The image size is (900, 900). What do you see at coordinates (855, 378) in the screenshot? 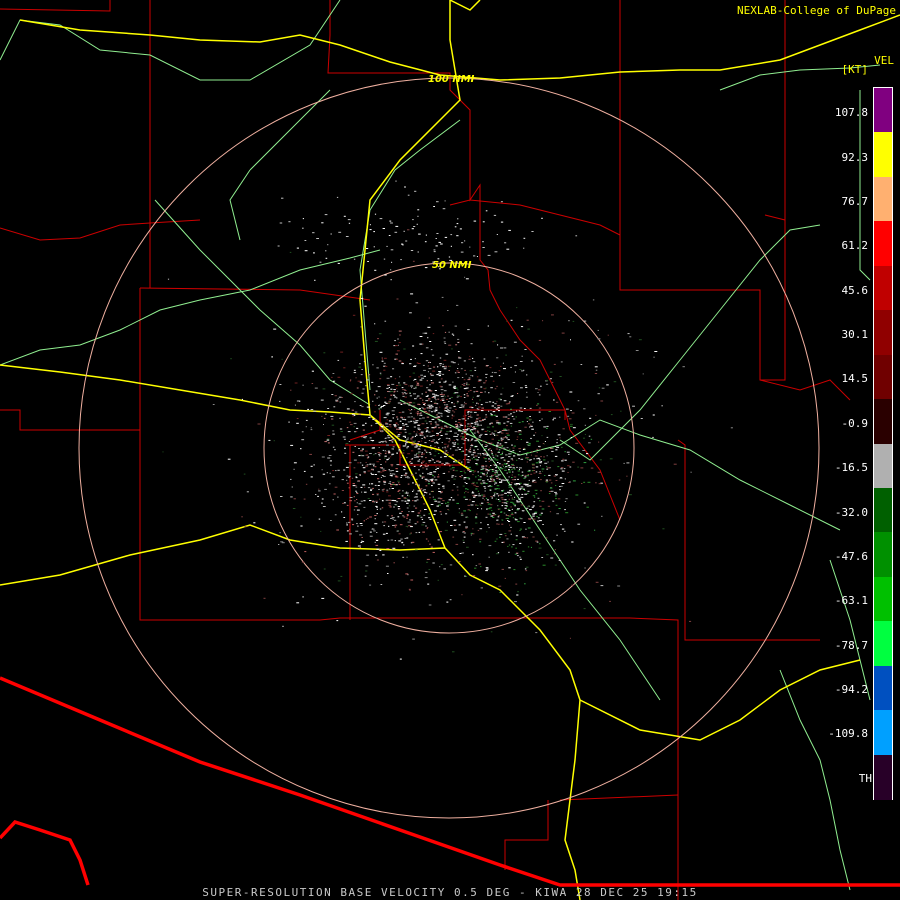
I see `color-scale-tick-label: 14.5` at bounding box center [855, 378].